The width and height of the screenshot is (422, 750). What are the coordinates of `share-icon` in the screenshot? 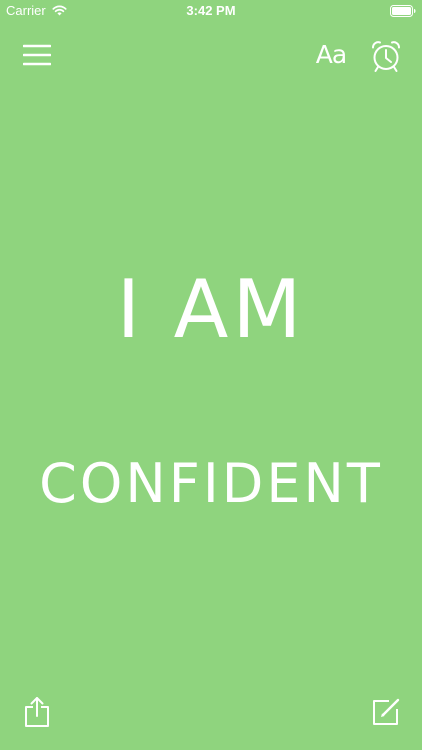 It's located at (37, 712).